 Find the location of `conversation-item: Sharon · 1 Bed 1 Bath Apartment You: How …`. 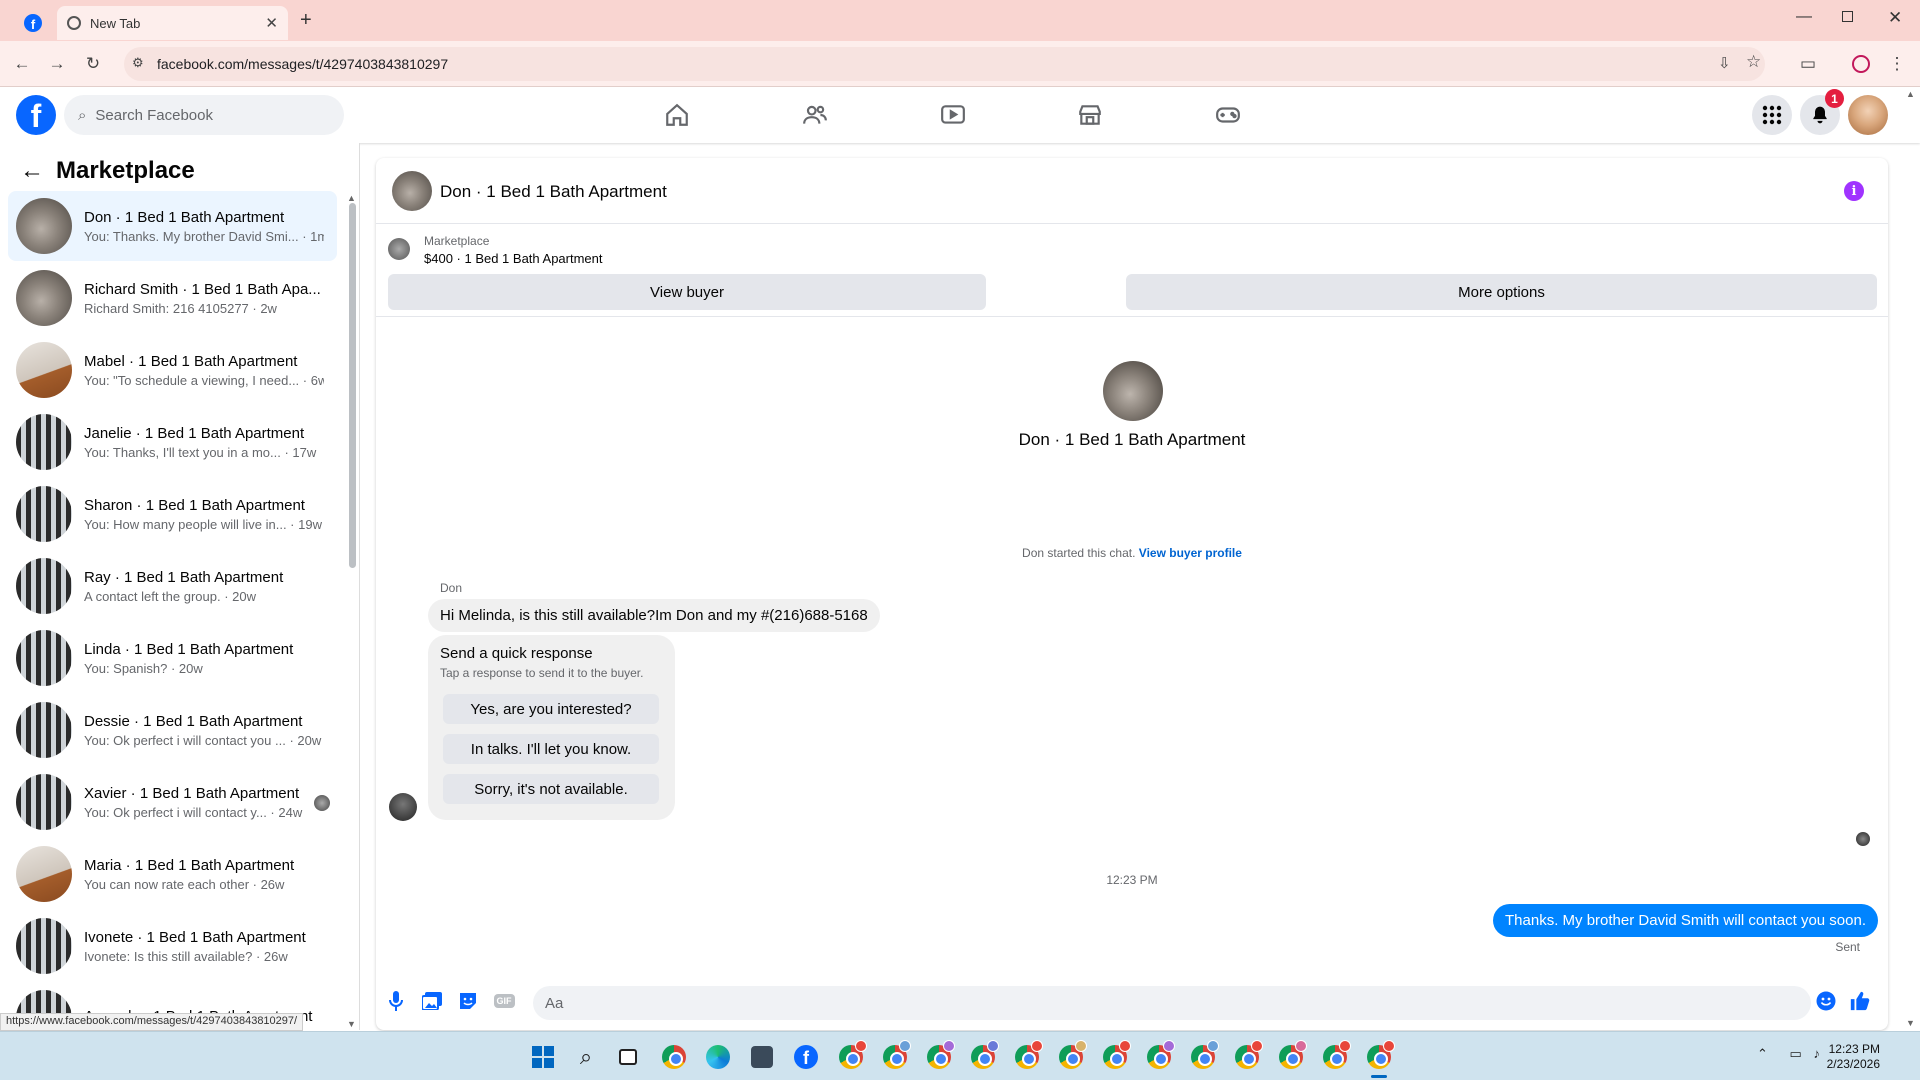

conversation-item: Sharon · 1 Bed 1 Bath Apartment You: How … is located at coordinates (172, 514).